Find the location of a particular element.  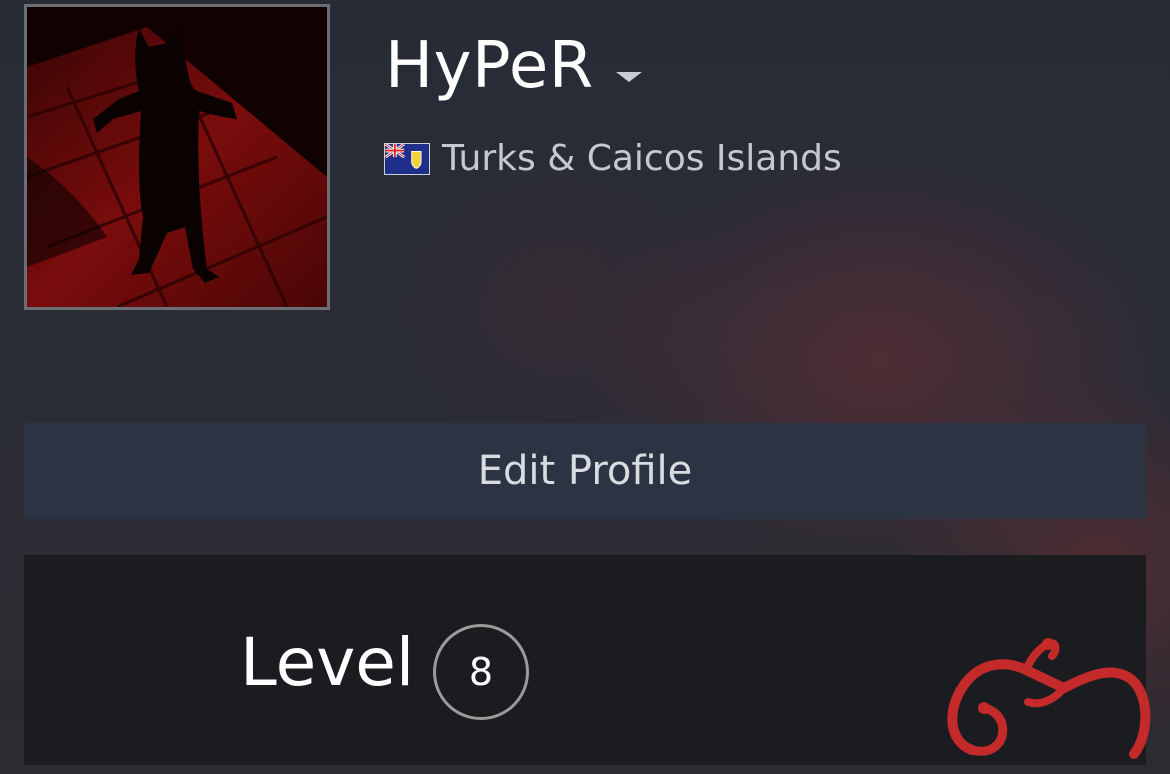

country-name: Turks & Caicos Islands is located at coordinates (642, 158).